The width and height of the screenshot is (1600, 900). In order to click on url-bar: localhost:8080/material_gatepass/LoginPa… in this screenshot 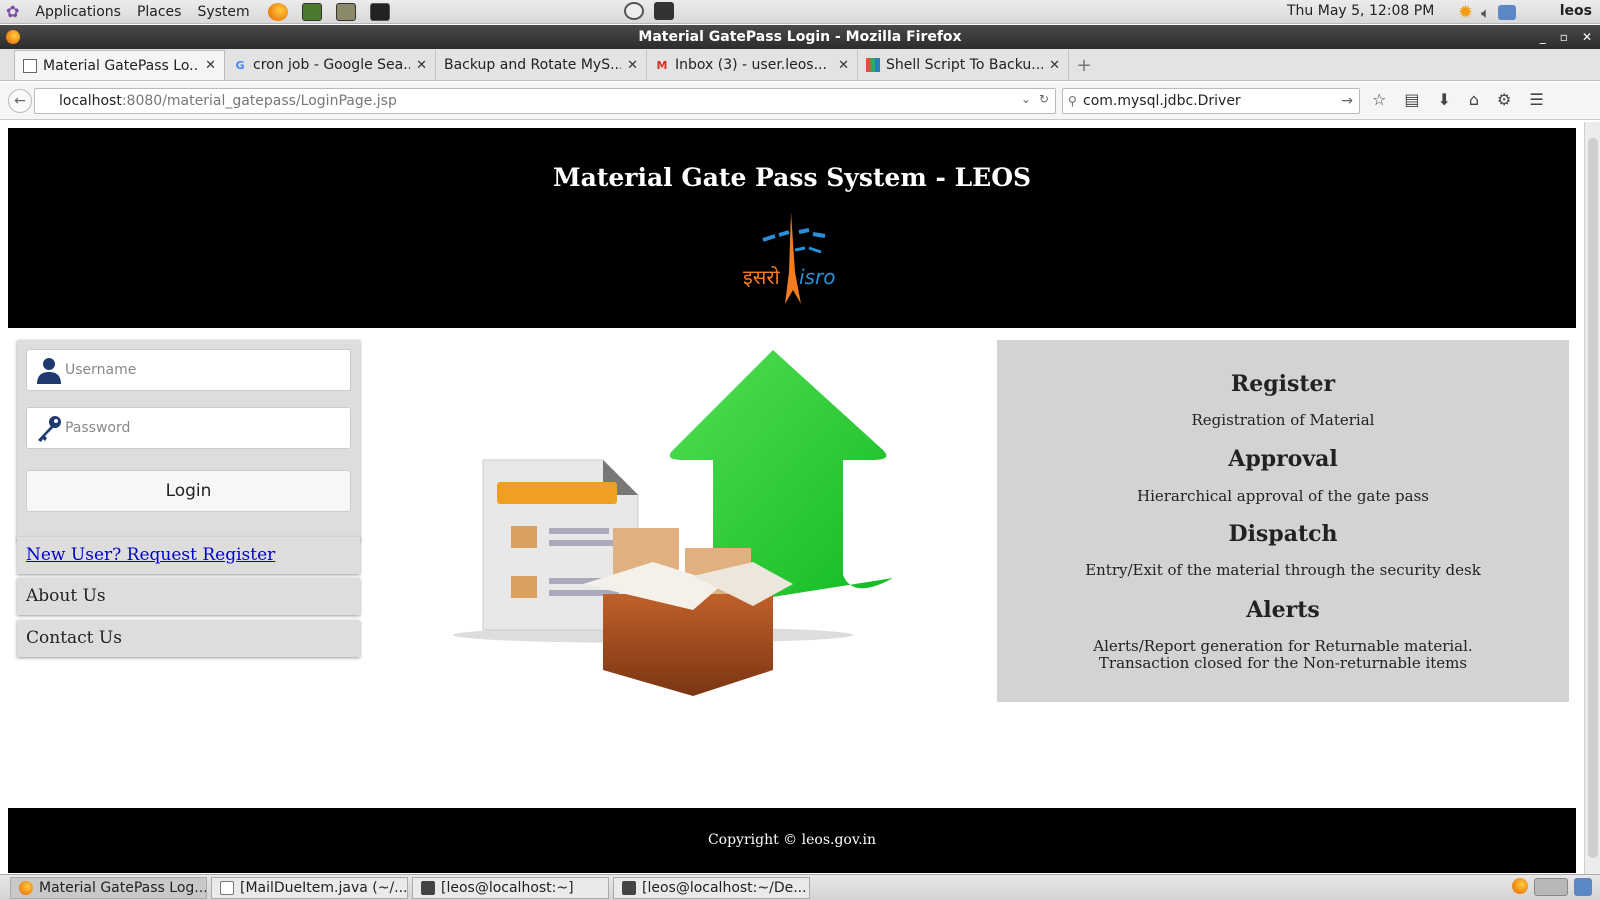, I will do `click(545, 101)`.